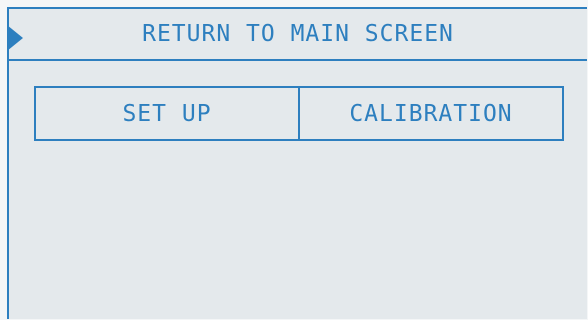 The image size is (588, 320). Describe the element at coordinates (168, 113) in the screenshot. I see `set-up-button: SET UP` at that location.